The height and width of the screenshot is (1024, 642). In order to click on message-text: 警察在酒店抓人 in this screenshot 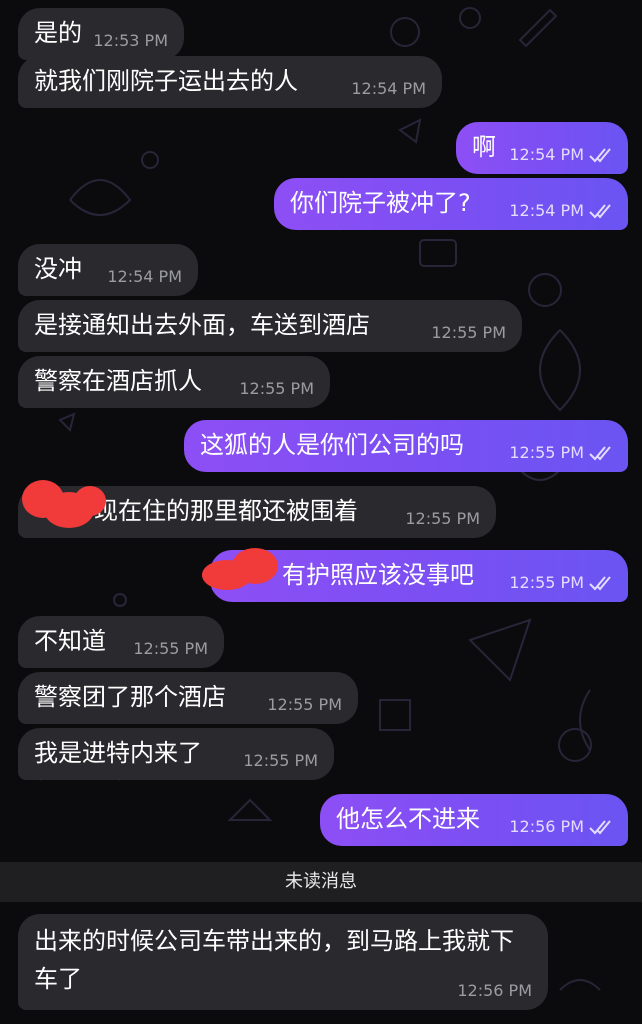, I will do `click(118, 381)`.